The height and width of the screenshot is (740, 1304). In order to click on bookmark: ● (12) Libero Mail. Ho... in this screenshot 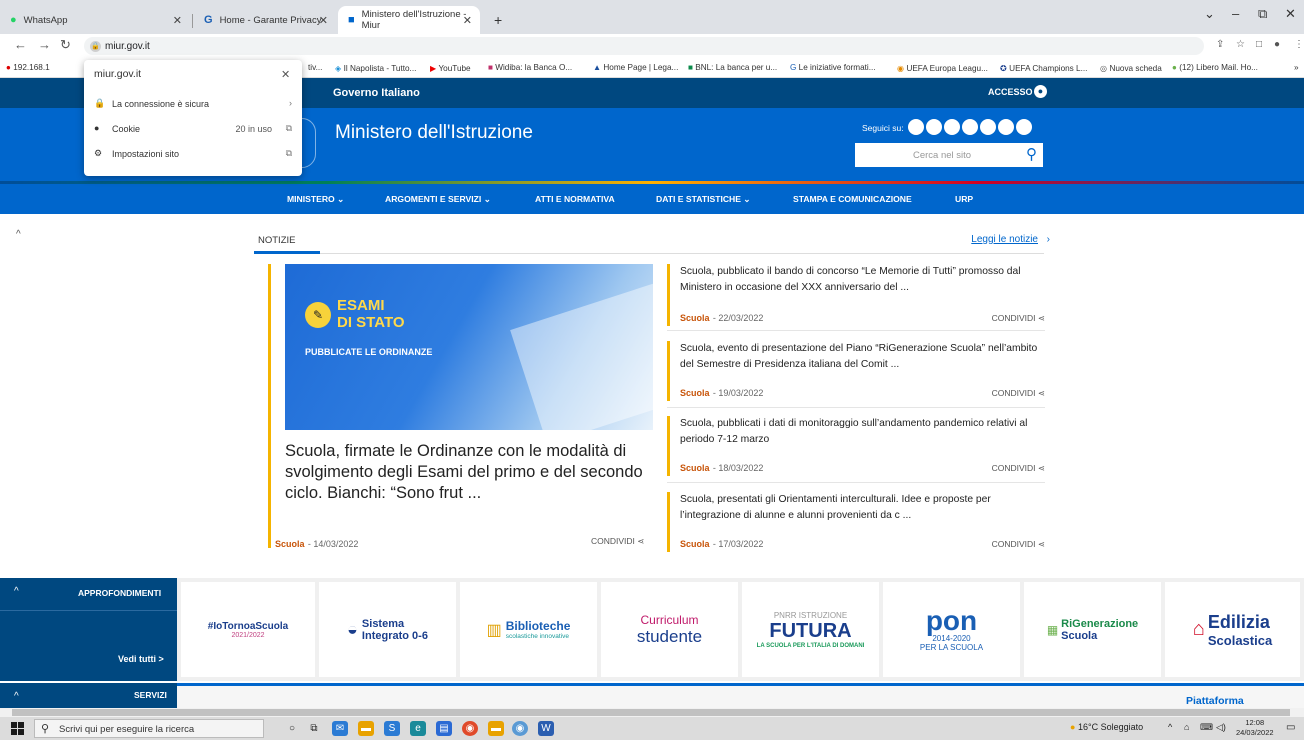, I will do `click(1215, 67)`.